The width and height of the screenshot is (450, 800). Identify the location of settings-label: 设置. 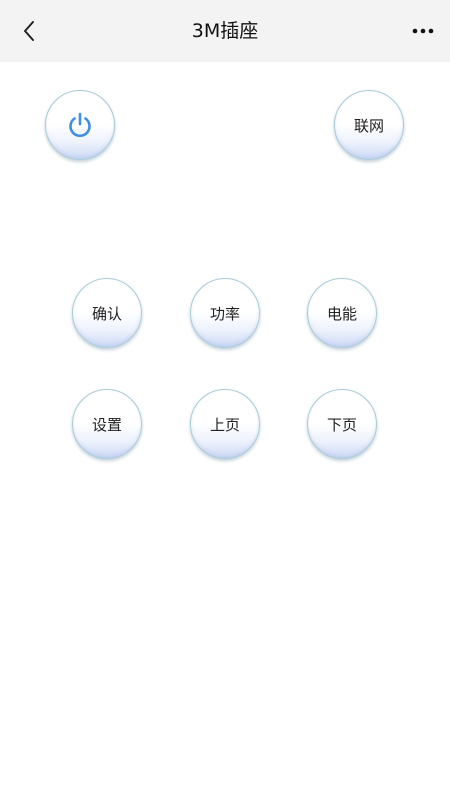
(106, 424).